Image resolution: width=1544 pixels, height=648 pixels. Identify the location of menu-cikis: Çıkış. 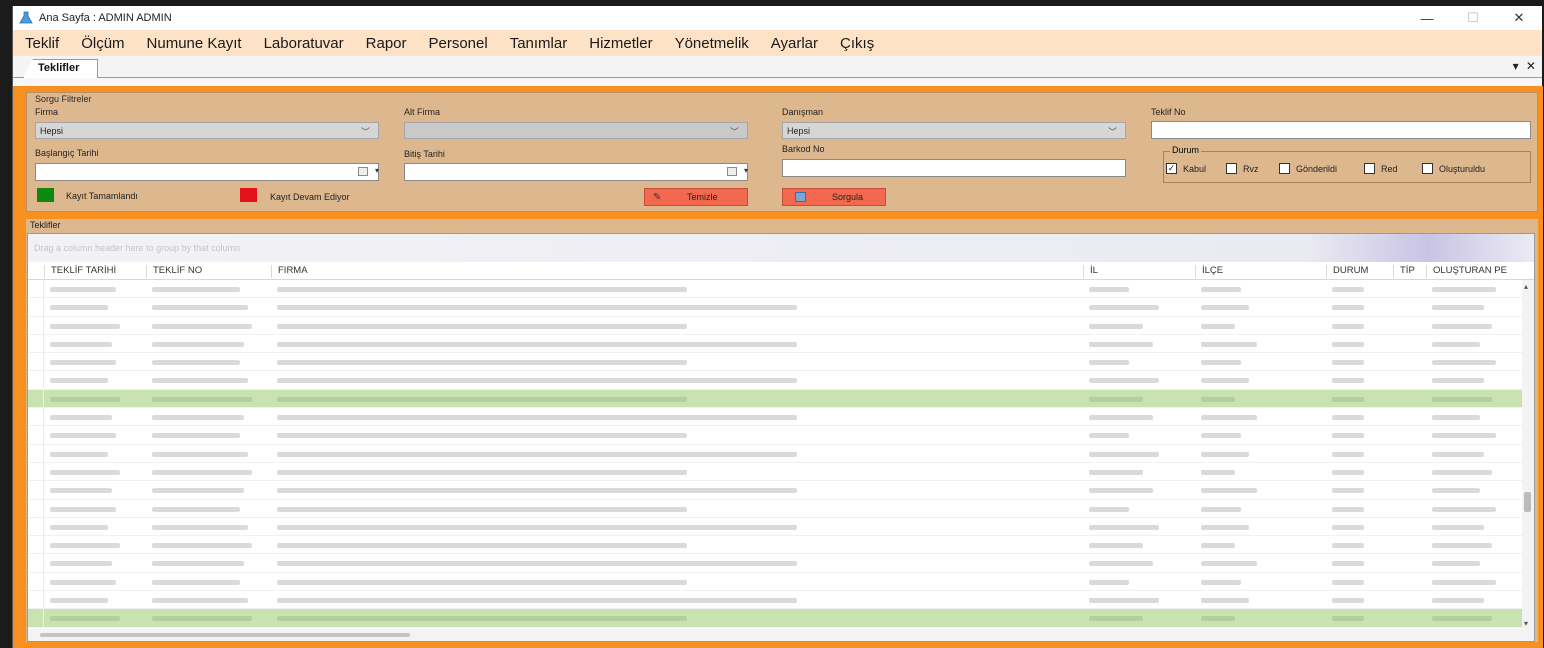
(857, 43).